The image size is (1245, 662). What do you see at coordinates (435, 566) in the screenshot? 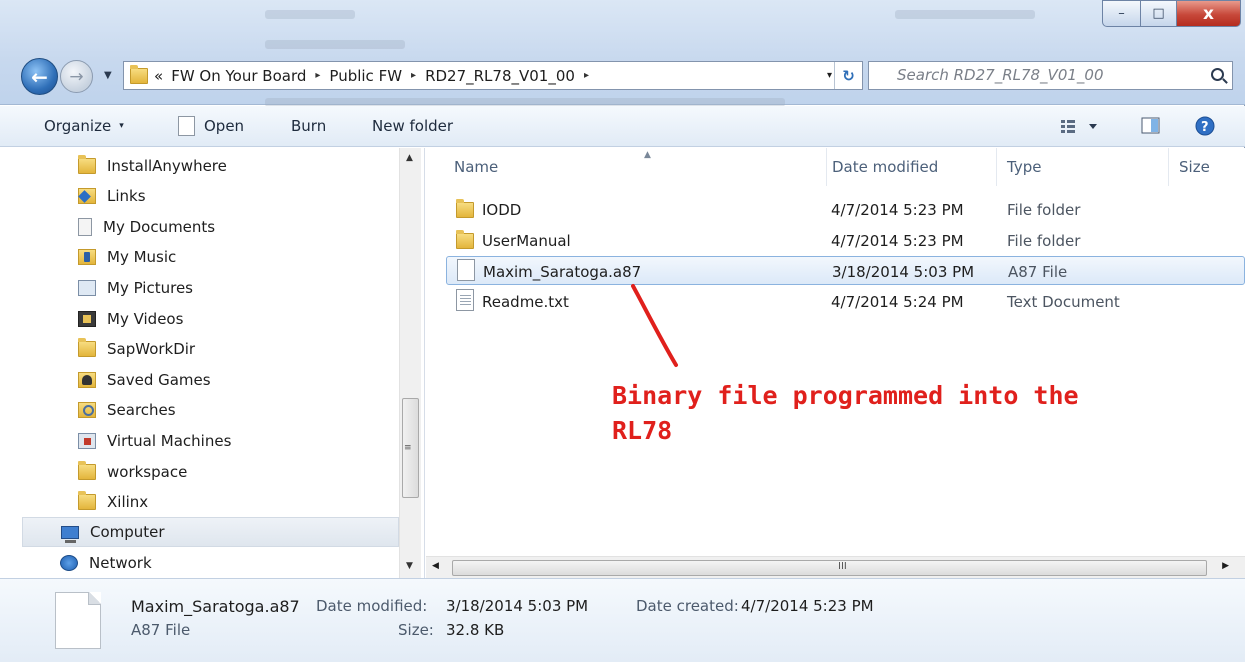
I see `scroll-left-icon: ◀` at bounding box center [435, 566].